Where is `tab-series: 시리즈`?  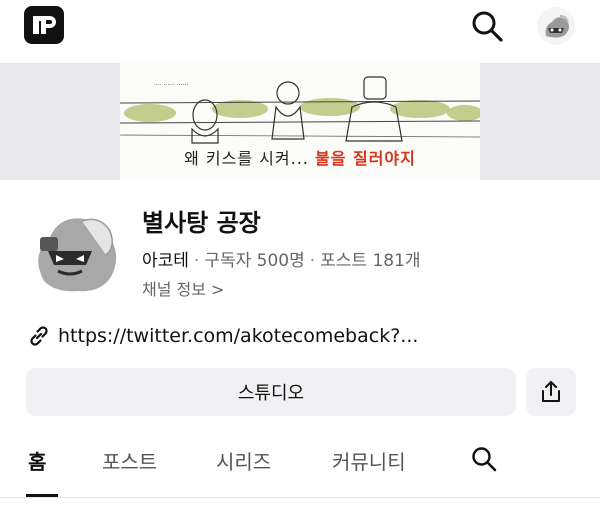 tab-series: 시리즈 is located at coordinates (243, 460).